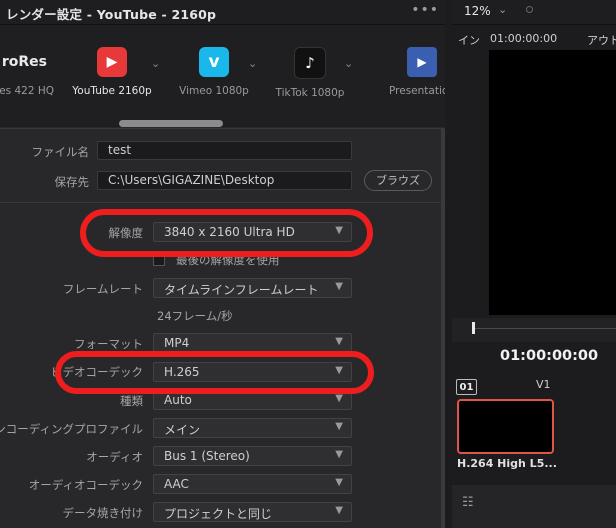  Describe the element at coordinates (224, 150) in the screenshot. I see `filename-input: test` at that location.